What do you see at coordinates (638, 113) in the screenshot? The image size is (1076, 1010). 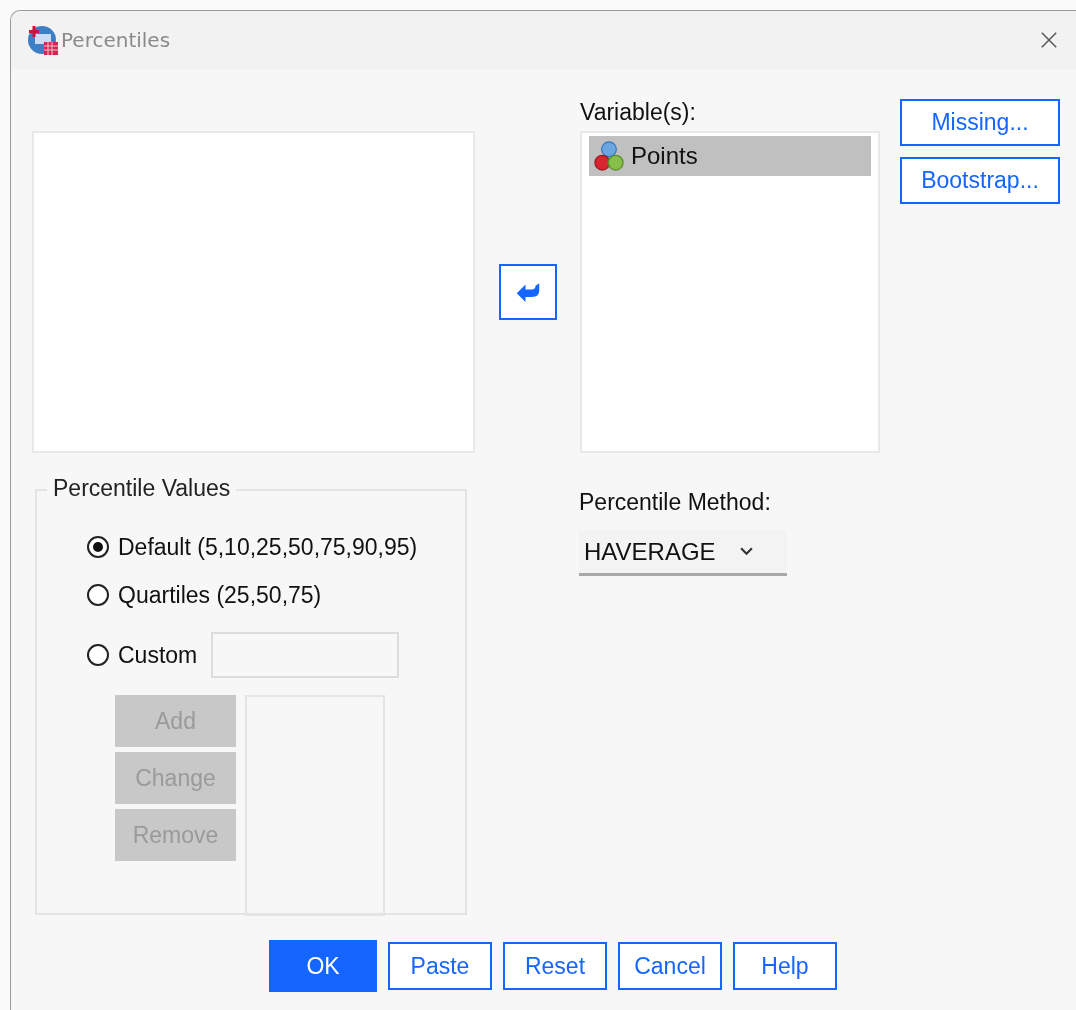 I see `variables-label: Variable(s):` at bounding box center [638, 113].